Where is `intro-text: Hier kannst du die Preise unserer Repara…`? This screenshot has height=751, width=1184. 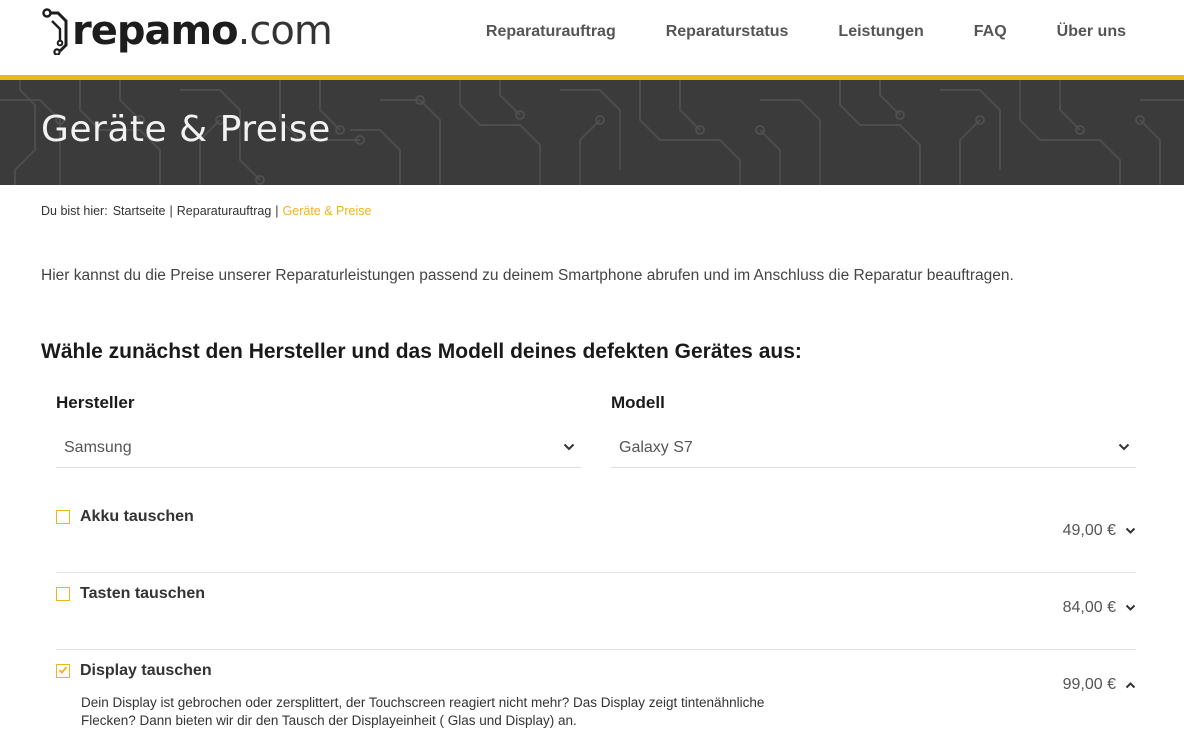 intro-text: Hier kannst du die Preise unserer Repara… is located at coordinates (527, 275).